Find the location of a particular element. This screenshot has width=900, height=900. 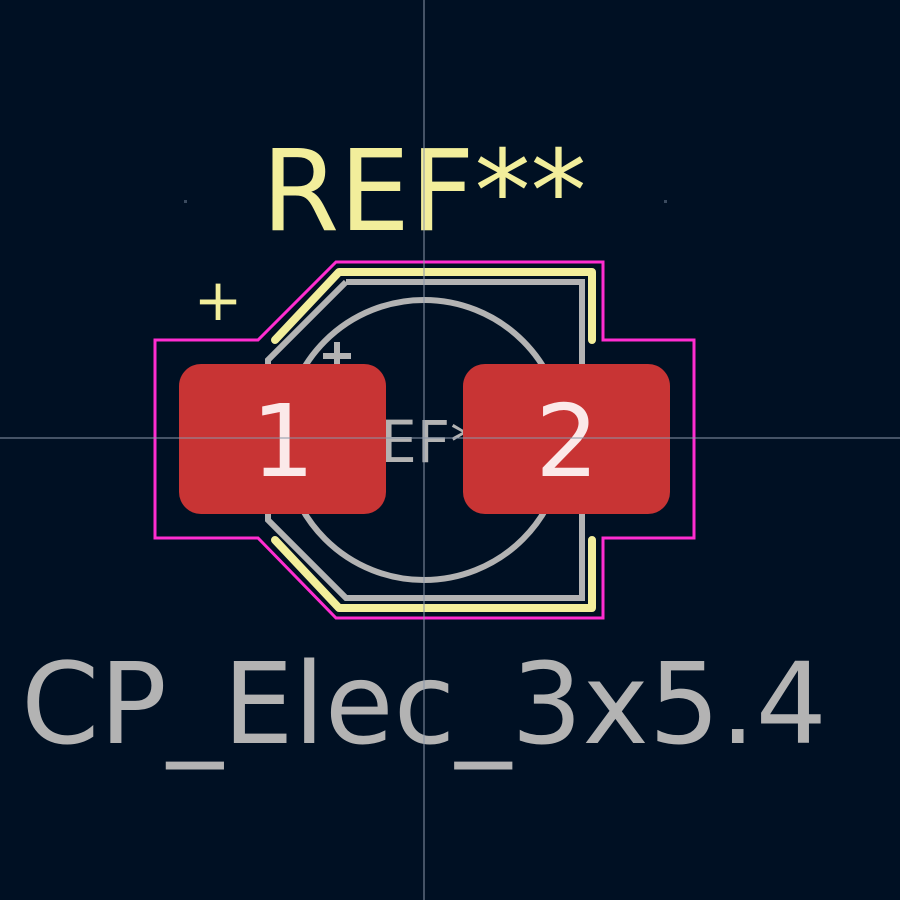

pad-2-number: 2 is located at coordinates (567, 441).